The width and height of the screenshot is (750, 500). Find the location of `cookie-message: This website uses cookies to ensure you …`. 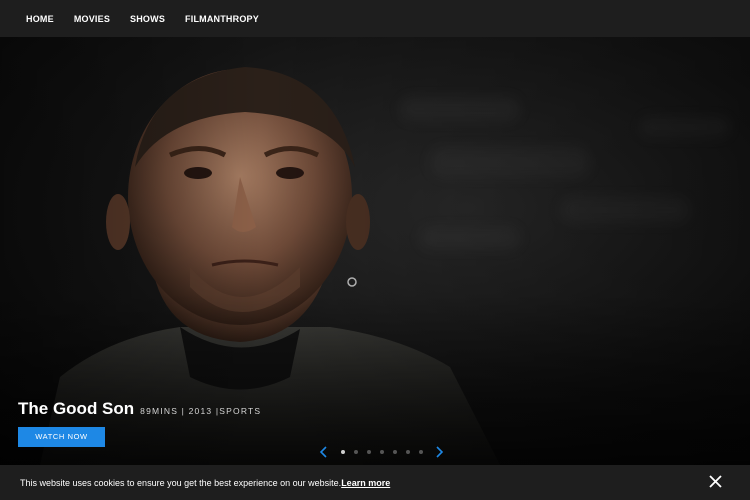

cookie-message: This website uses cookies to ensure you … is located at coordinates (181, 482).